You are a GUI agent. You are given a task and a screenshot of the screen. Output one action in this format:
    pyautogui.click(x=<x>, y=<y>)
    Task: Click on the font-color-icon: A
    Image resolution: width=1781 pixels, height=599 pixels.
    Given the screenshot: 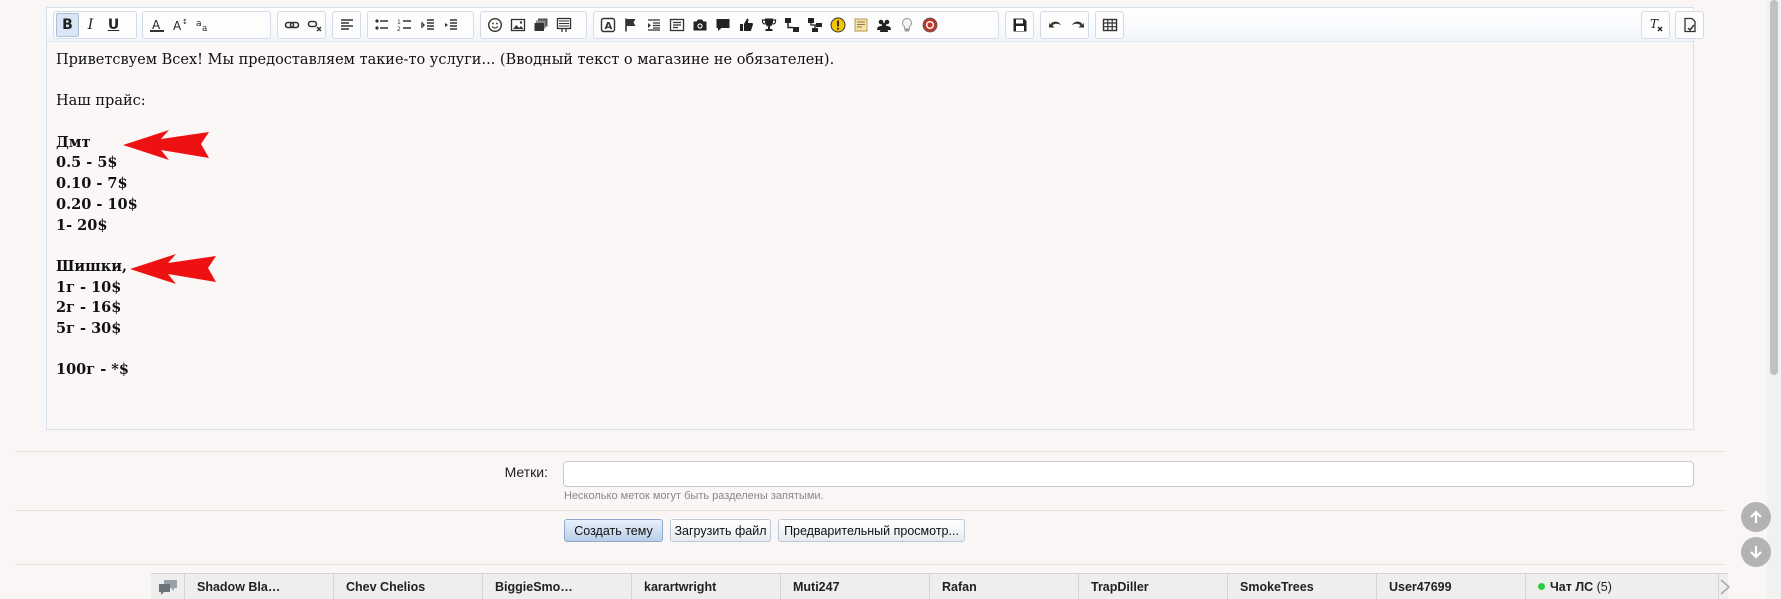 What is the action you would take?
    pyautogui.click(x=156, y=25)
    